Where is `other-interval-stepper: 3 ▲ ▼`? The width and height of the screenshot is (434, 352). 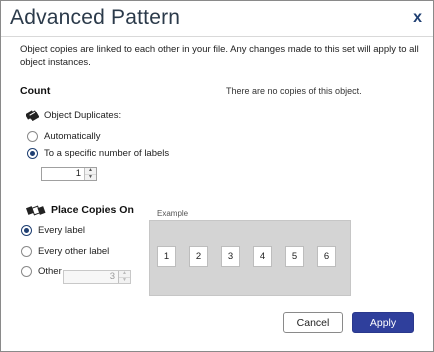
other-interval-stepper: 3 ▲ ▼ is located at coordinates (97, 277).